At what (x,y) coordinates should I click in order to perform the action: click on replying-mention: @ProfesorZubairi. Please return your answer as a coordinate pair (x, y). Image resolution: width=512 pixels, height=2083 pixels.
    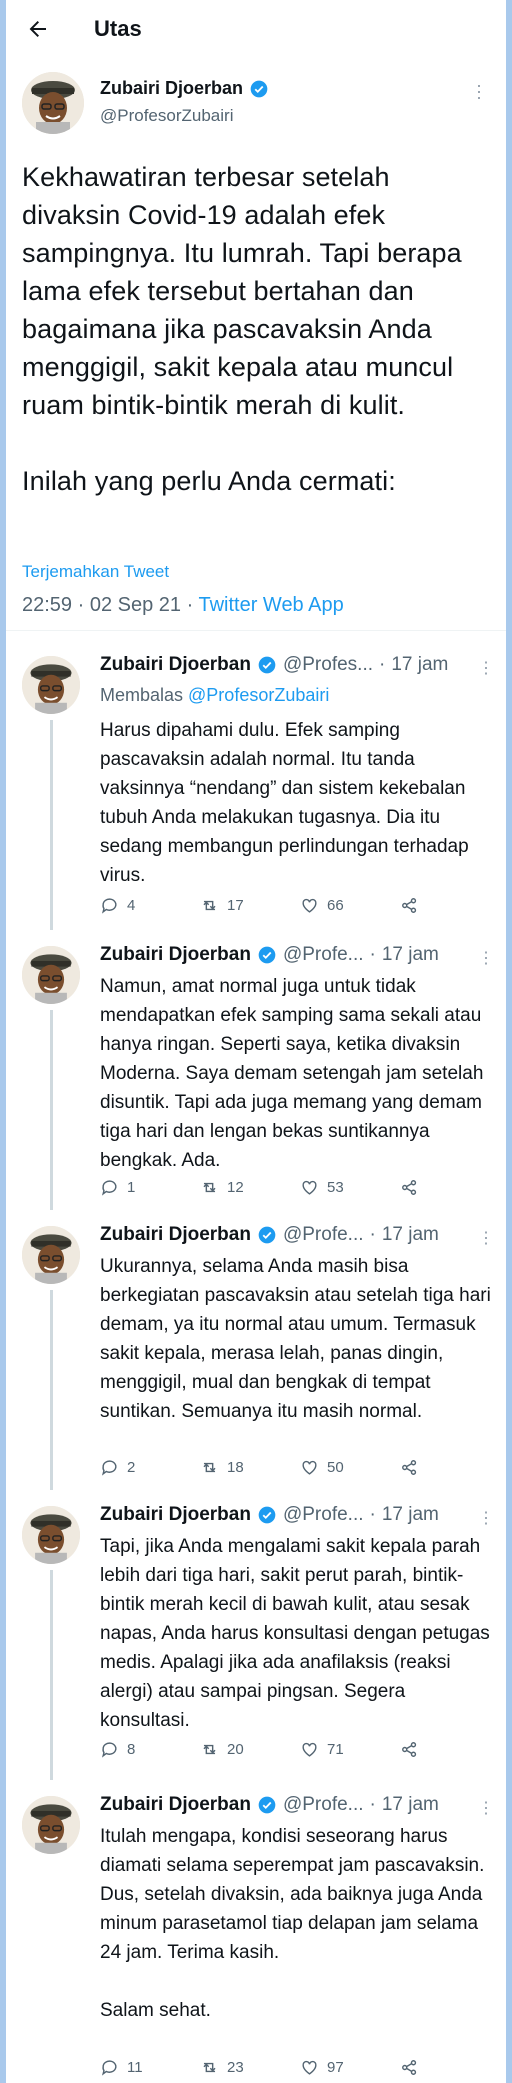
    Looking at the image, I should click on (258, 695).